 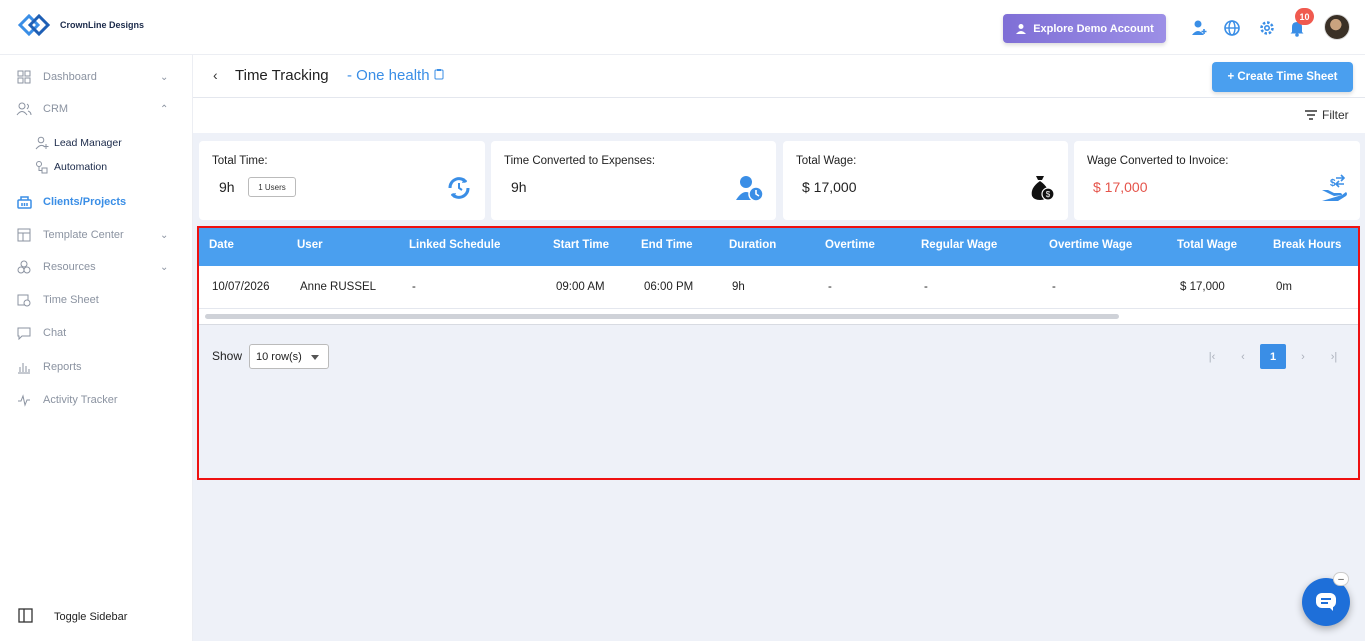 What do you see at coordinates (62, 367) in the screenshot?
I see `sidebar-item-label: Reports` at bounding box center [62, 367].